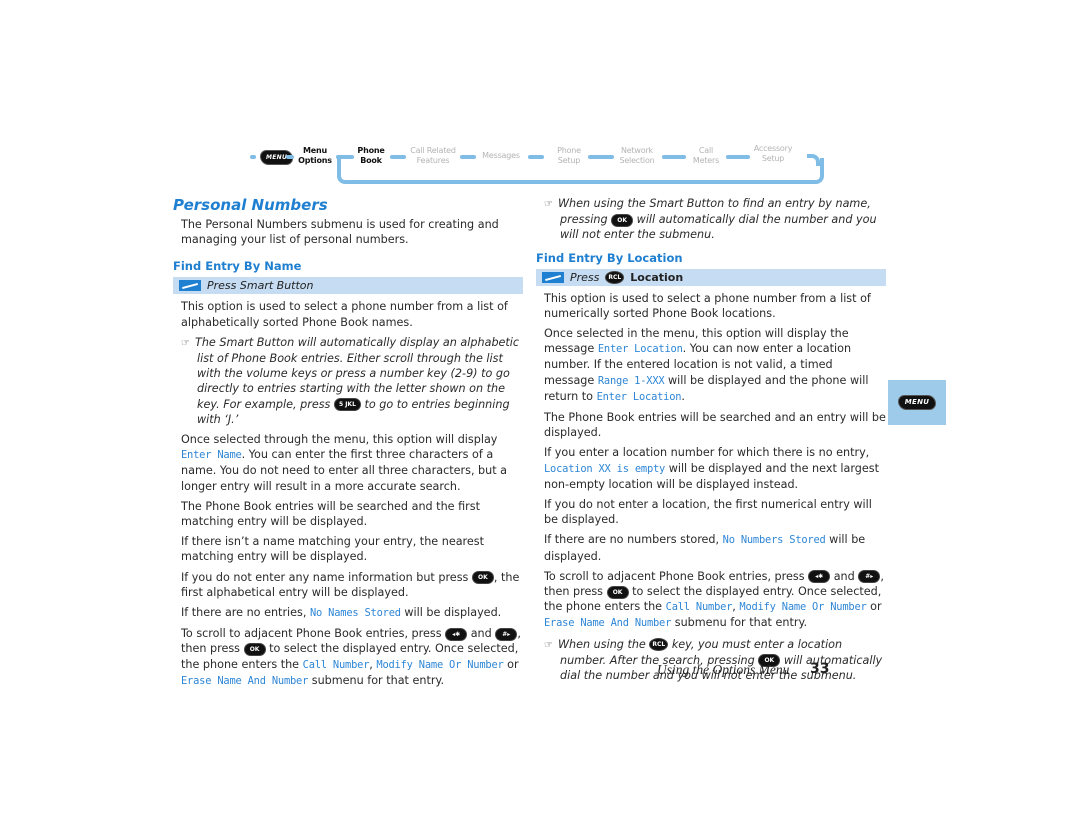 The width and height of the screenshot is (1080, 834). I want to click on section-title: Personal Numbers, so click(250, 205).